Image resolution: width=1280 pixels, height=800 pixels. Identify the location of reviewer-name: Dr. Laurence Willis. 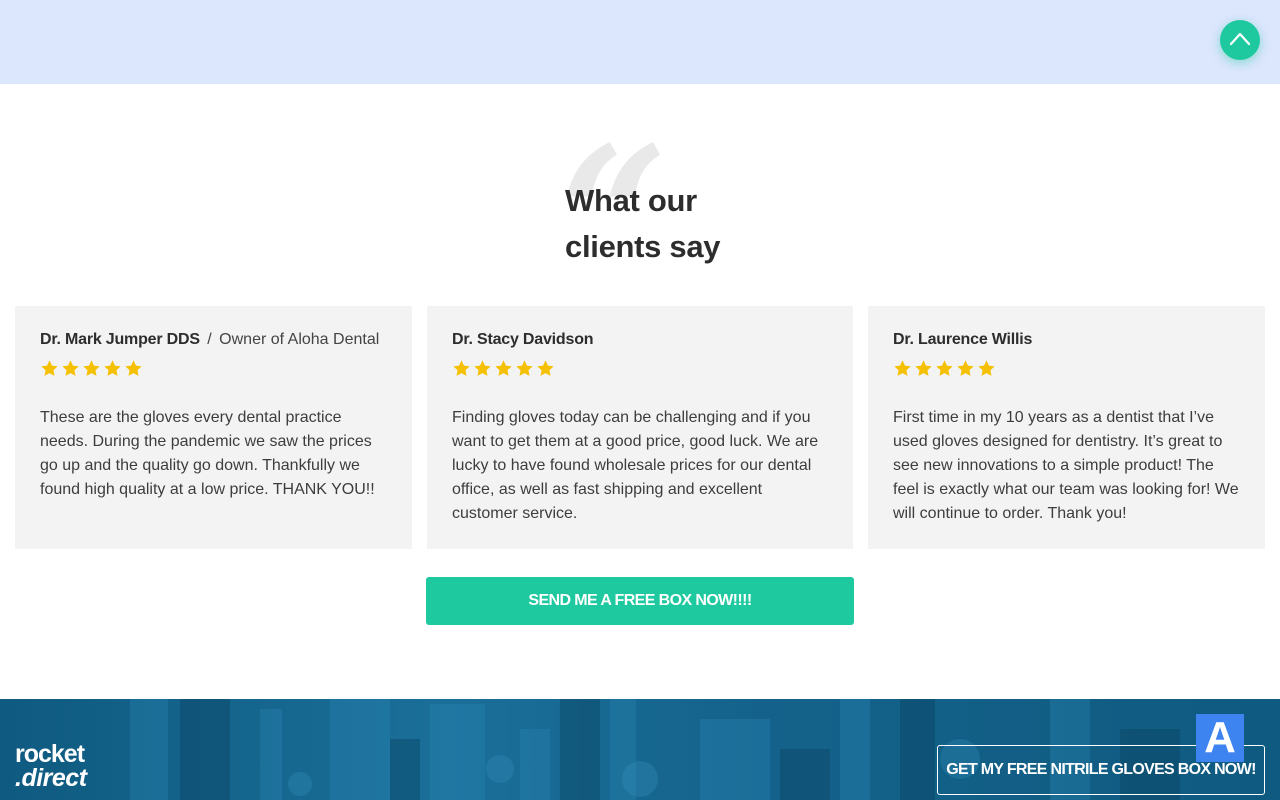
(963, 339).